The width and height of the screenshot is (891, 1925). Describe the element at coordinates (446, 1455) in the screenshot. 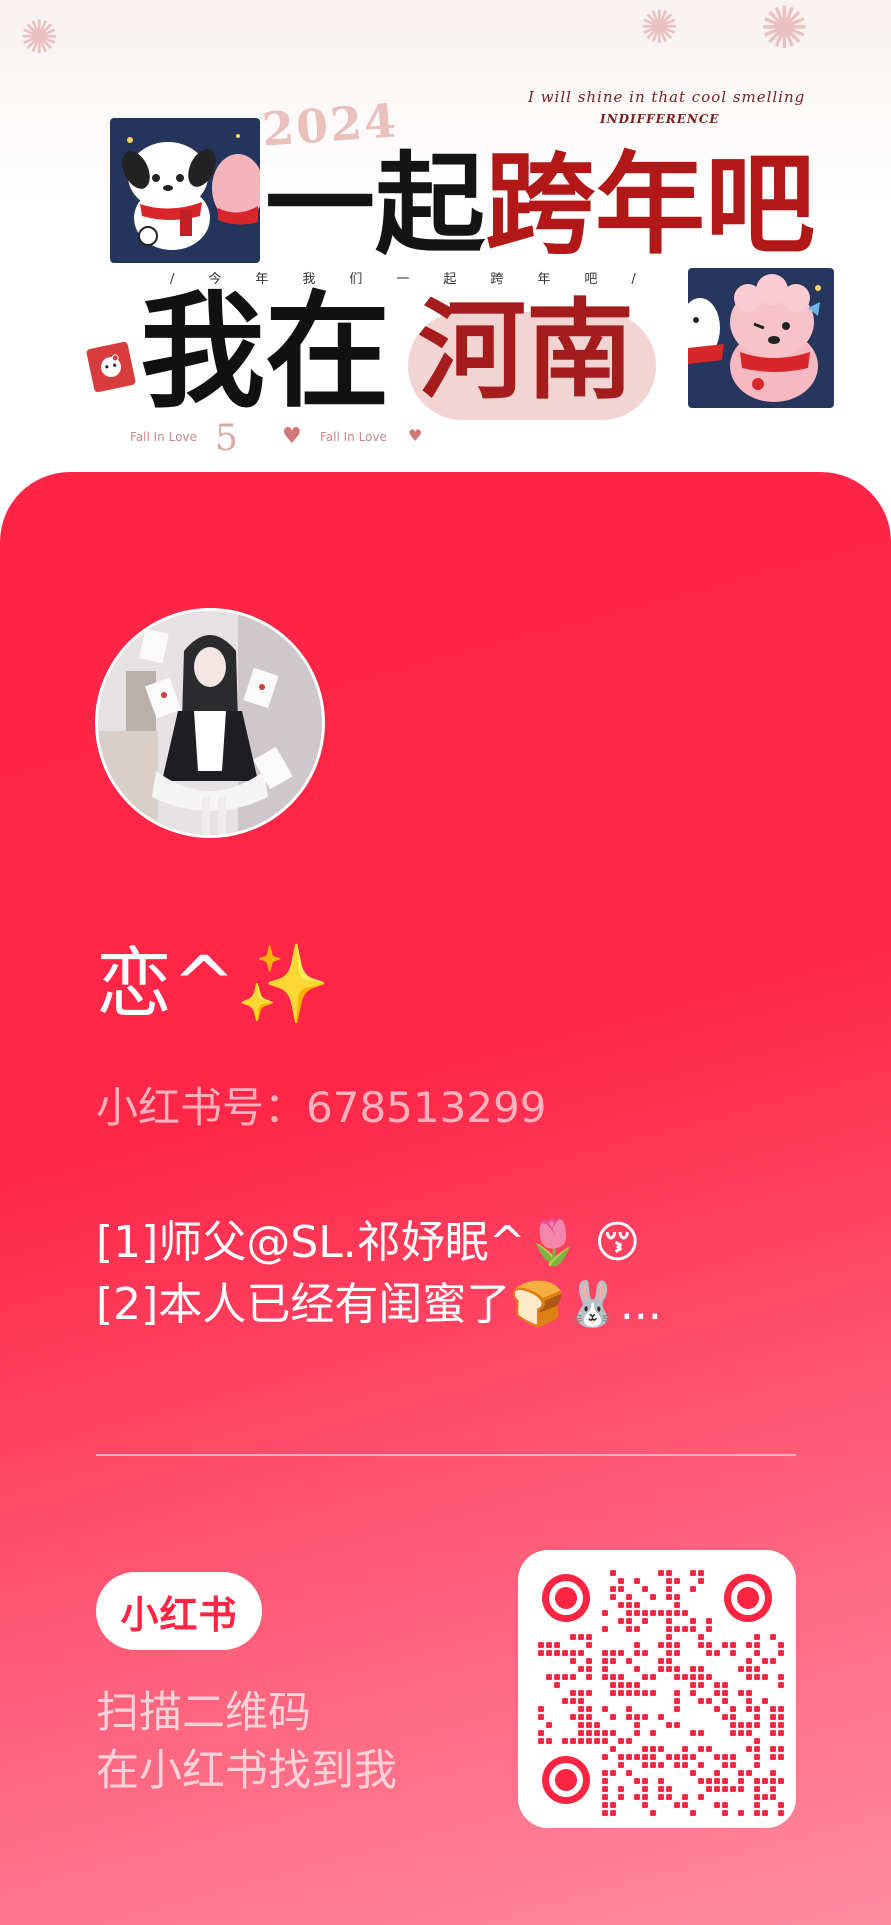

I see `divider` at that location.